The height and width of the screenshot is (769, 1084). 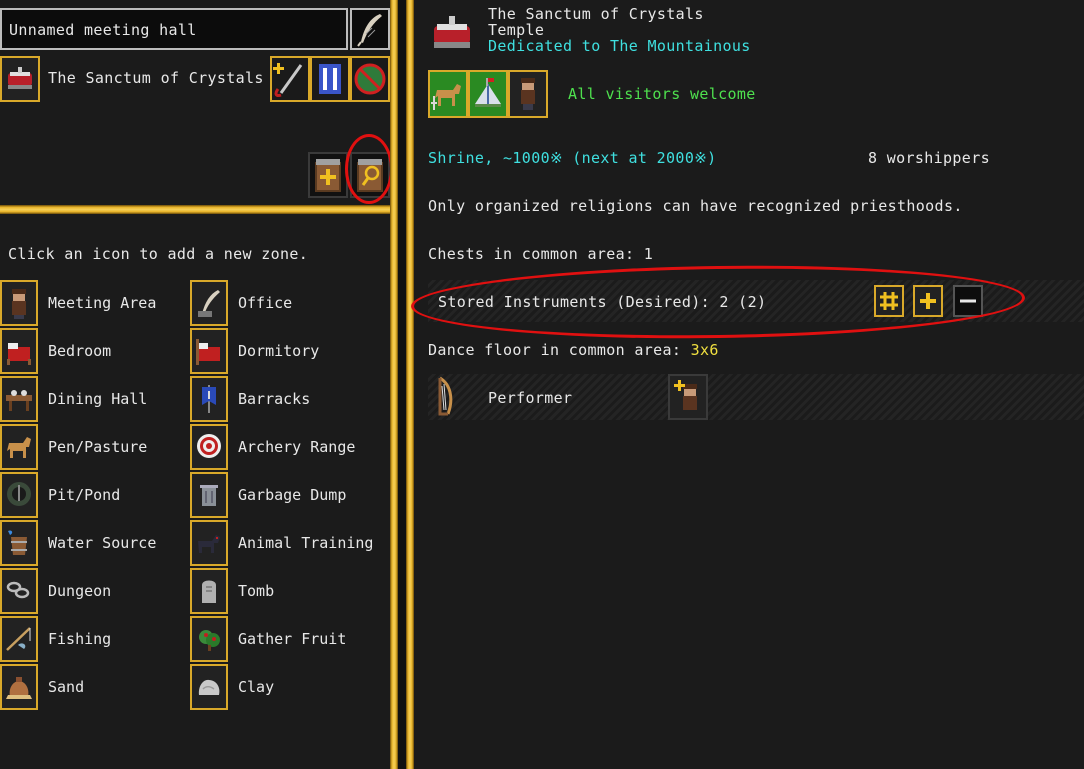 I want to click on zone-type-fishing: Fishing, so click(x=95, y=639).